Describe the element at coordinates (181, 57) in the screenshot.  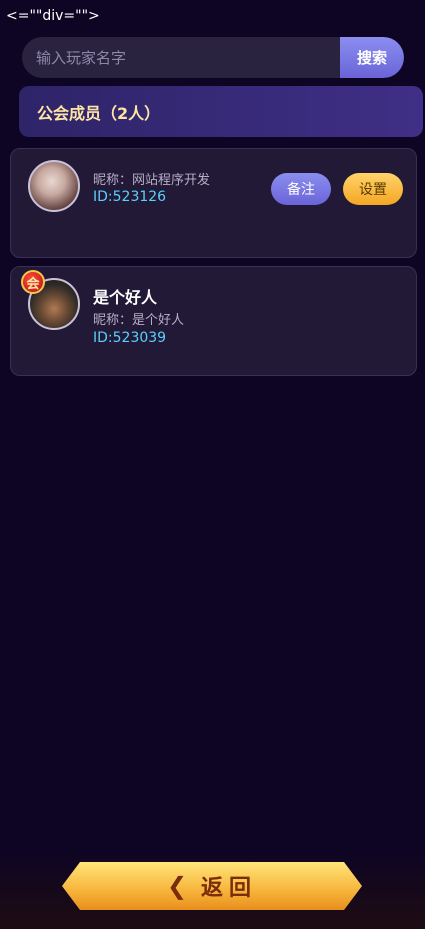
I see `player-name-input` at that location.